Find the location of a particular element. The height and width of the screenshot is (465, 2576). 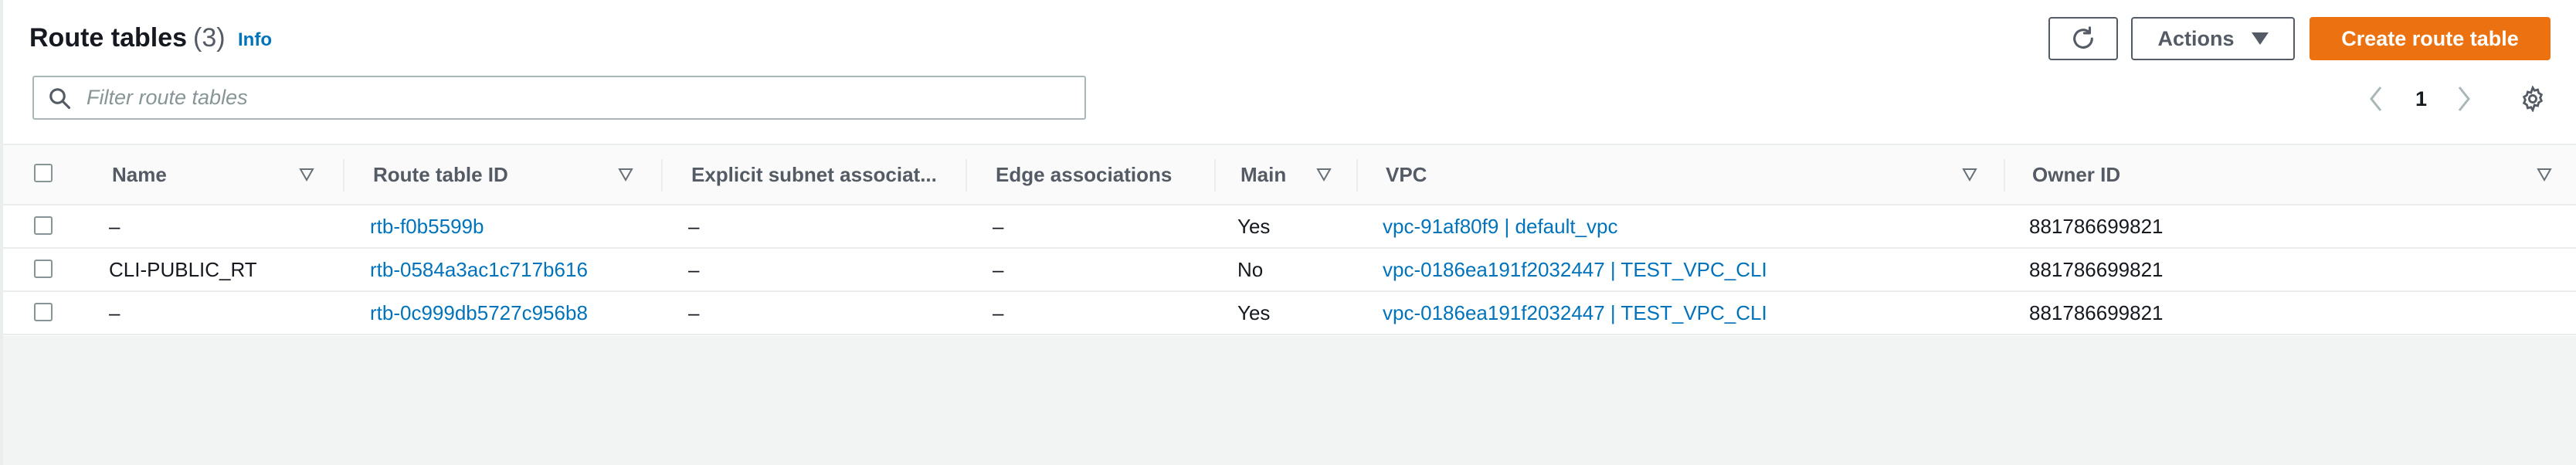

create-route-table-button: Create route table is located at coordinates (2430, 38).